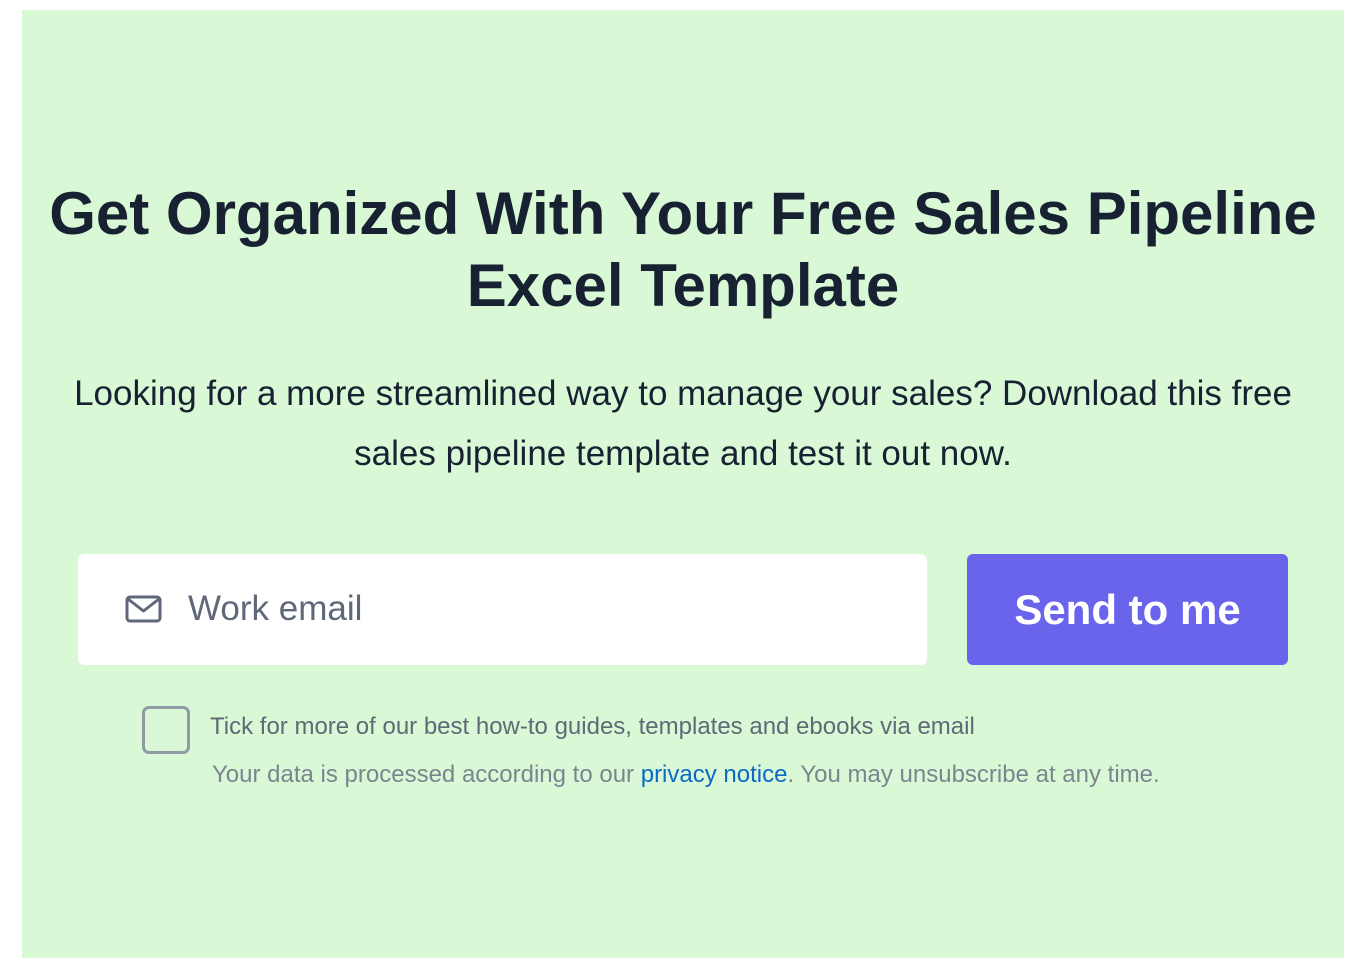 The width and height of the screenshot is (1360, 972). What do you see at coordinates (144, 610) in the screenshot?
I see `mail-icon` at bounding box center [144, 610].